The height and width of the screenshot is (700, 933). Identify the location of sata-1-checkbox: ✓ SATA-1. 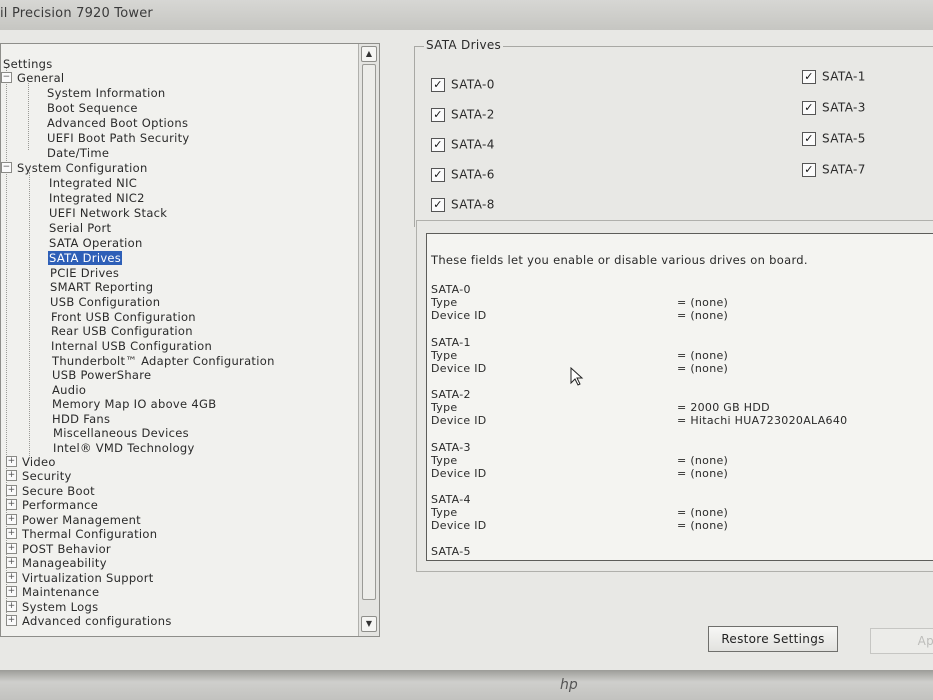
(834, 76).